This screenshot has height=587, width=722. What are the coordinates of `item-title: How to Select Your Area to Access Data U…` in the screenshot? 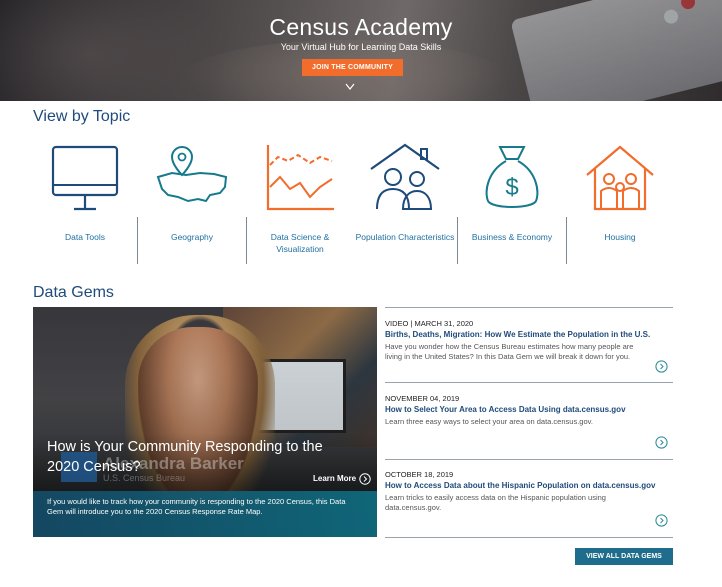 It's located at (529, 409).